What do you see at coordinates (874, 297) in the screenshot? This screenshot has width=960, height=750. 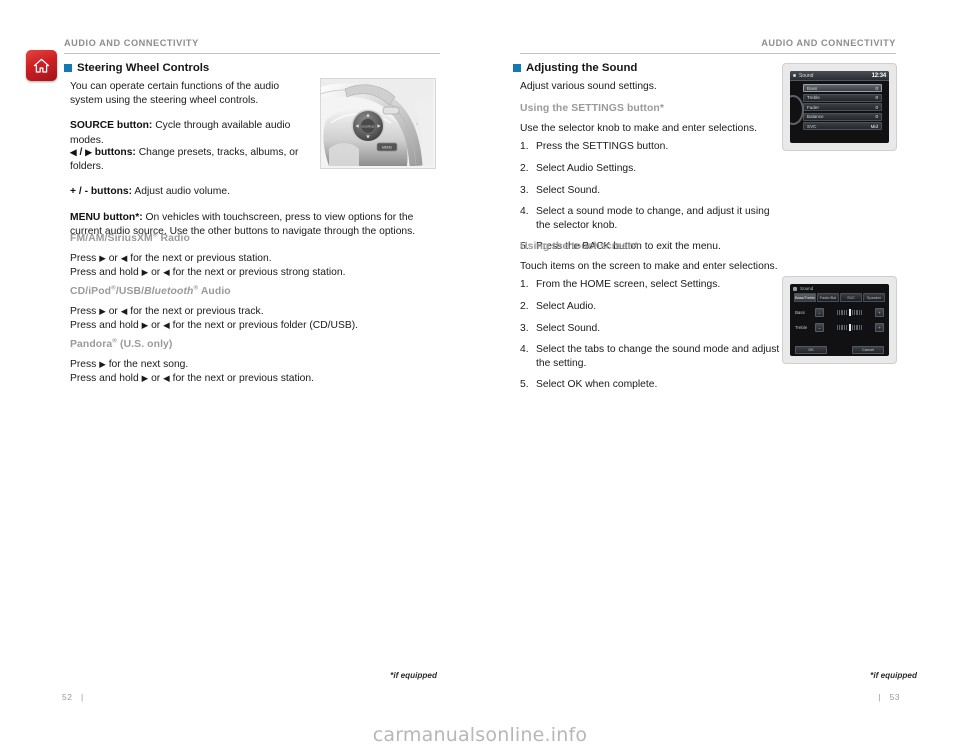 I see `tab-speaker: Speaker` at bounding box center [874, 297].